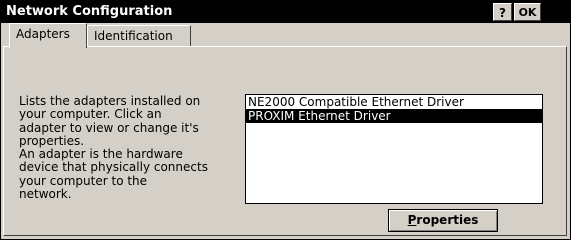 This screenshot has height=240, width=571. I want to click on ok-button: OK, so click(527, 12).